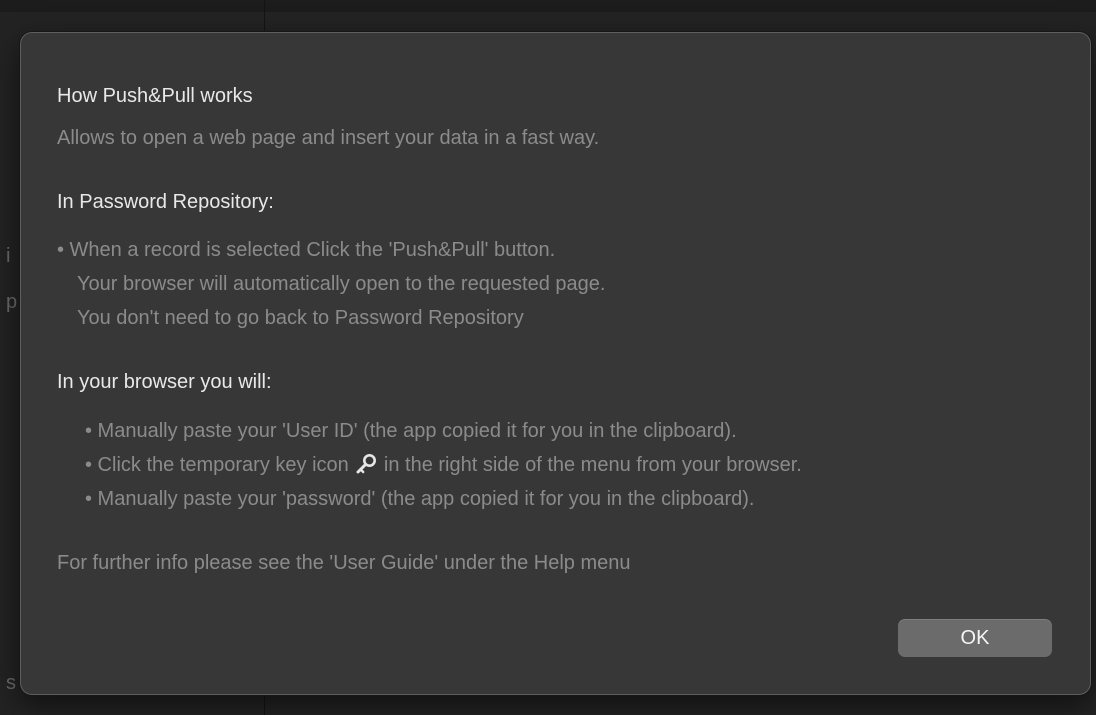 This screenshot has width=1096, height=715. I want to click on ok-button: OK, so click(975, 638).